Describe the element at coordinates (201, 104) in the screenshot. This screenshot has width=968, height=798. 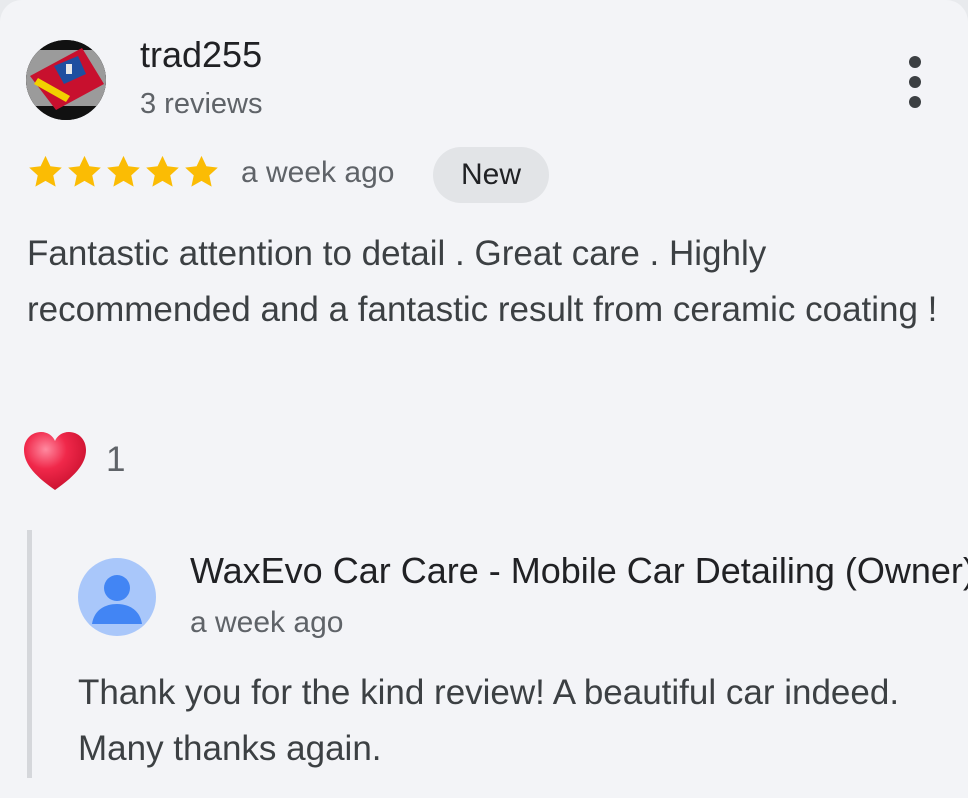
I see `author-review-count: 3 reviews` at that location.